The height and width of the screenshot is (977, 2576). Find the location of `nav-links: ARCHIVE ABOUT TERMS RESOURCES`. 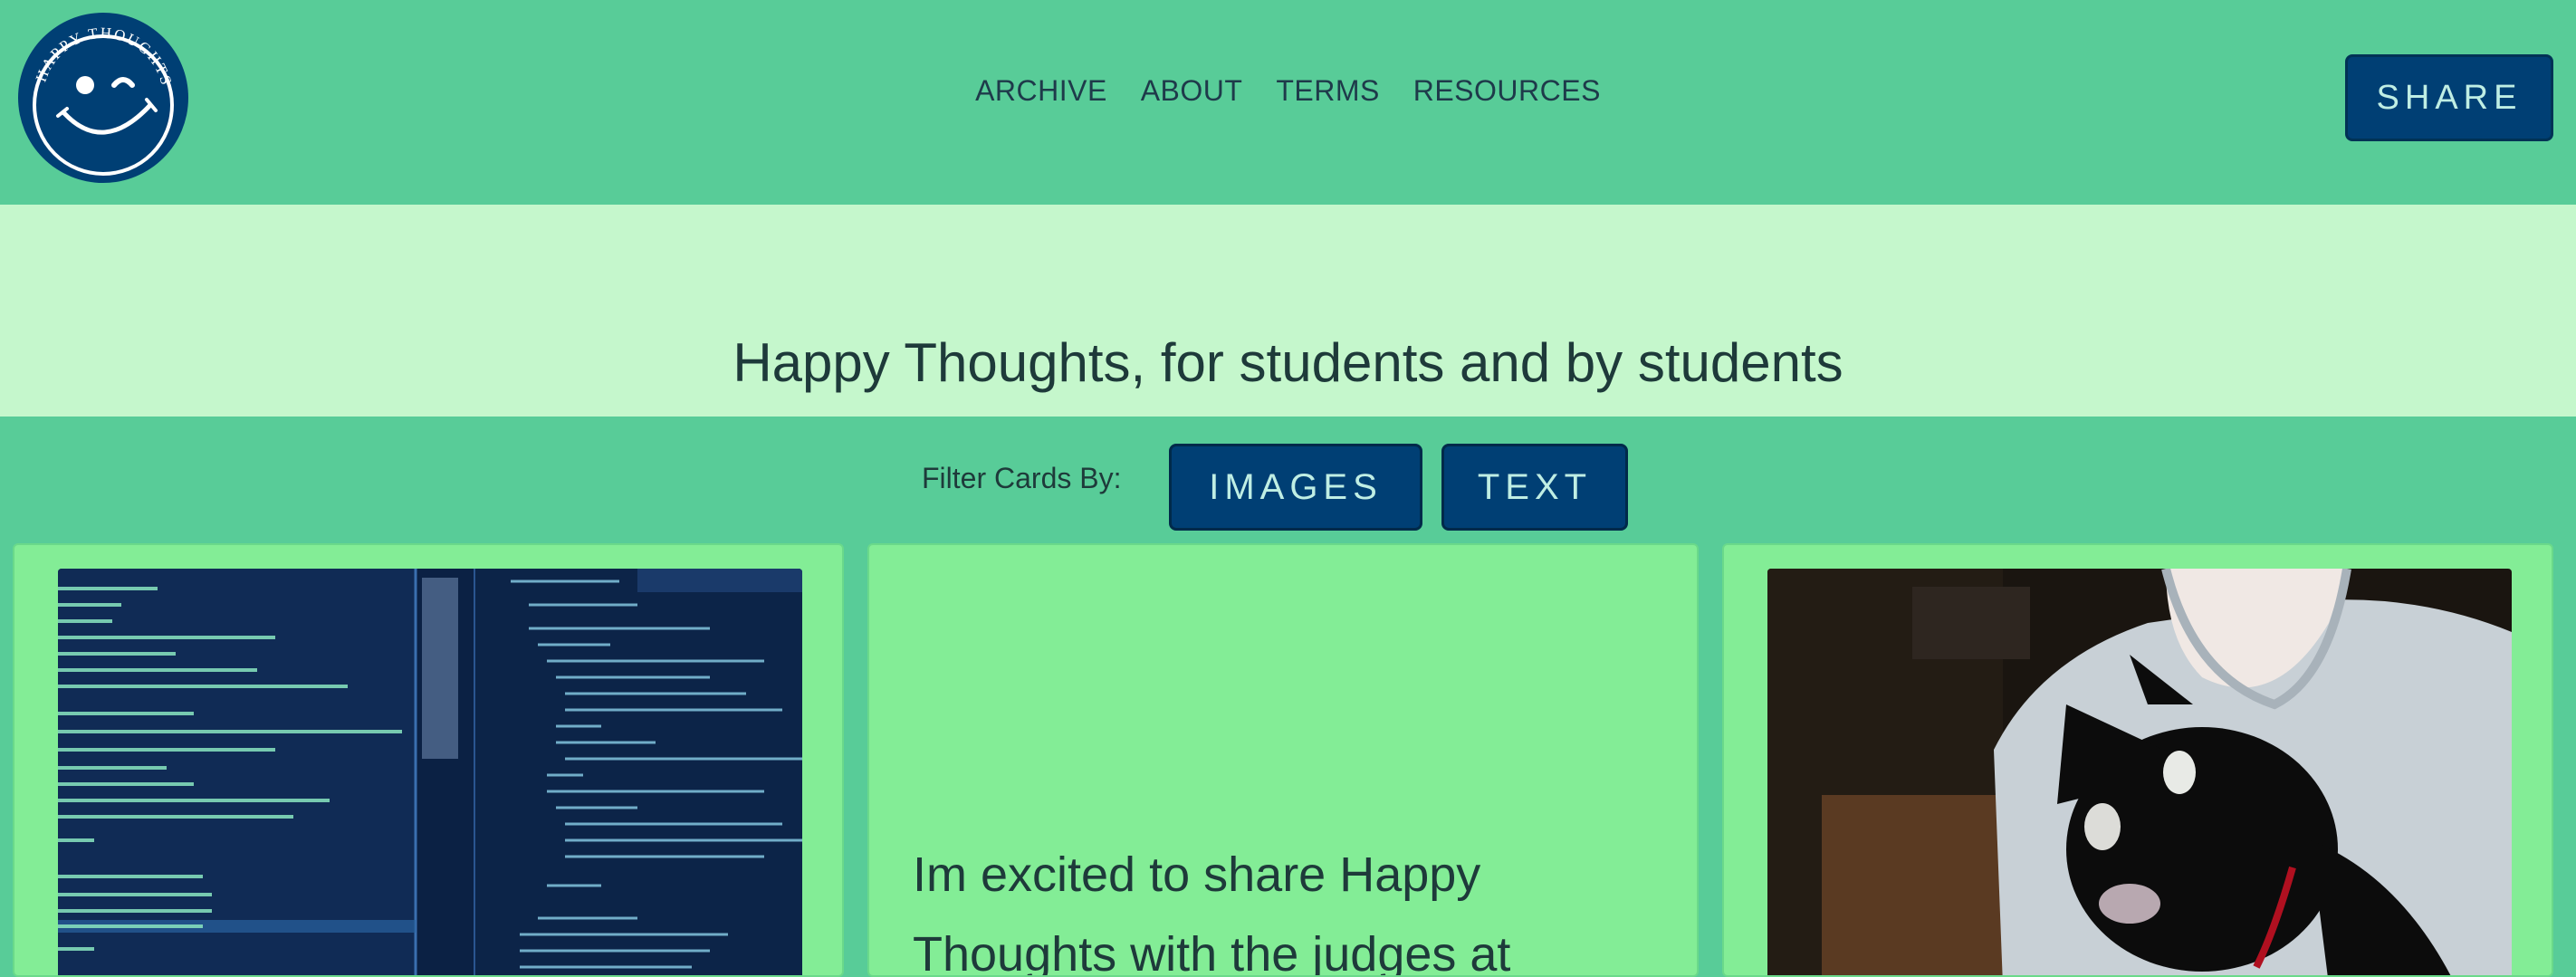

nav-links: ARCHIVE ABOUT TERMS RESOURCES is located at coordinates (1288, 91).